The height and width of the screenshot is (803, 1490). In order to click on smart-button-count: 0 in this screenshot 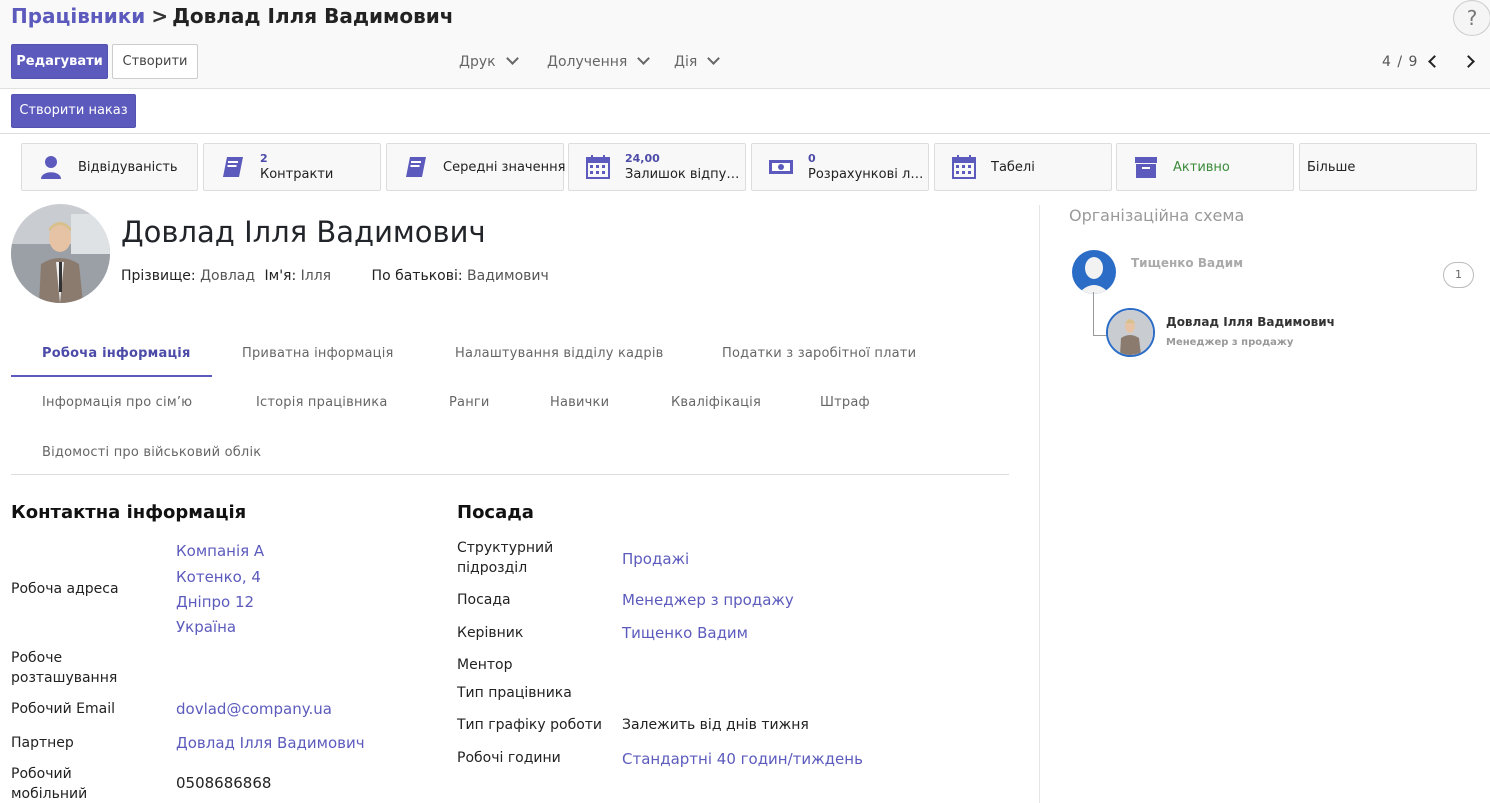, I will do `click(812, 158)`.